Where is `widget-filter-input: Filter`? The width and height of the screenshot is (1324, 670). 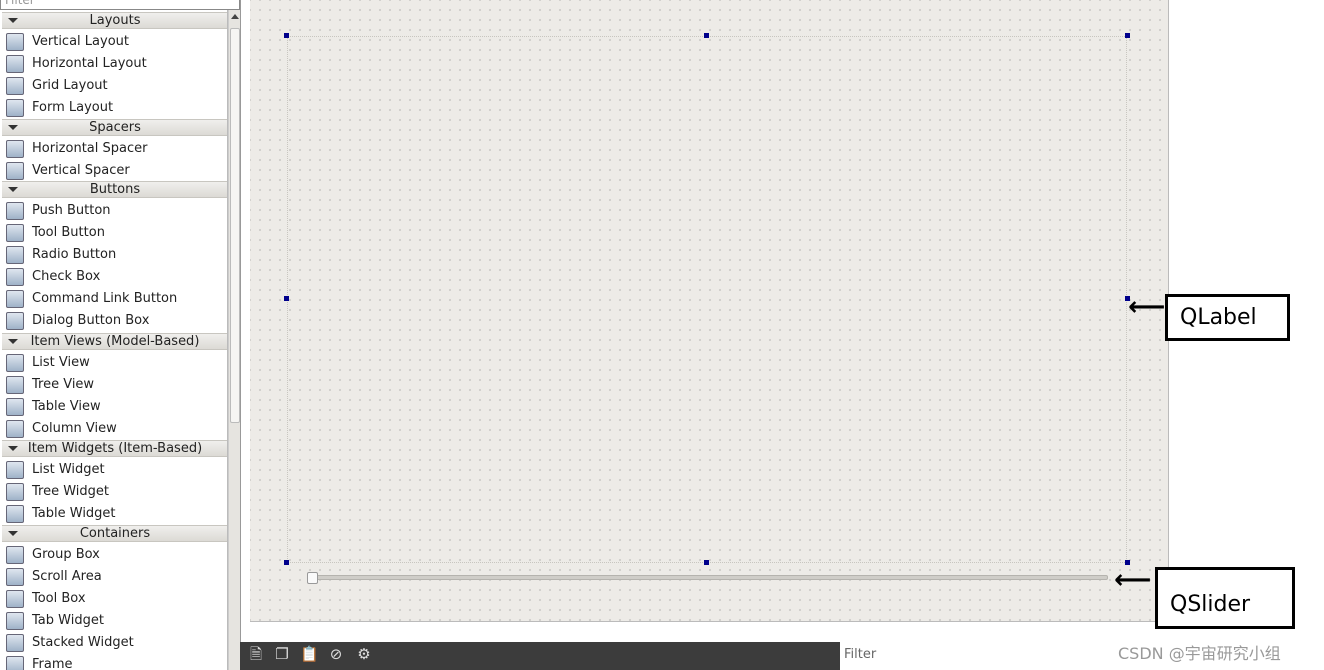 widget-filter-input: Filter is located at coordinates (120, 5).